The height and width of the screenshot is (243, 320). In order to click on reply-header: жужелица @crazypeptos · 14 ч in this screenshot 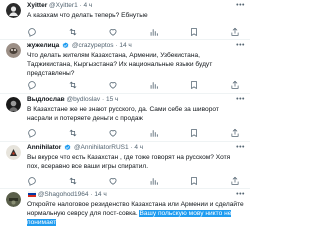, I will do `click(79, 45)`.